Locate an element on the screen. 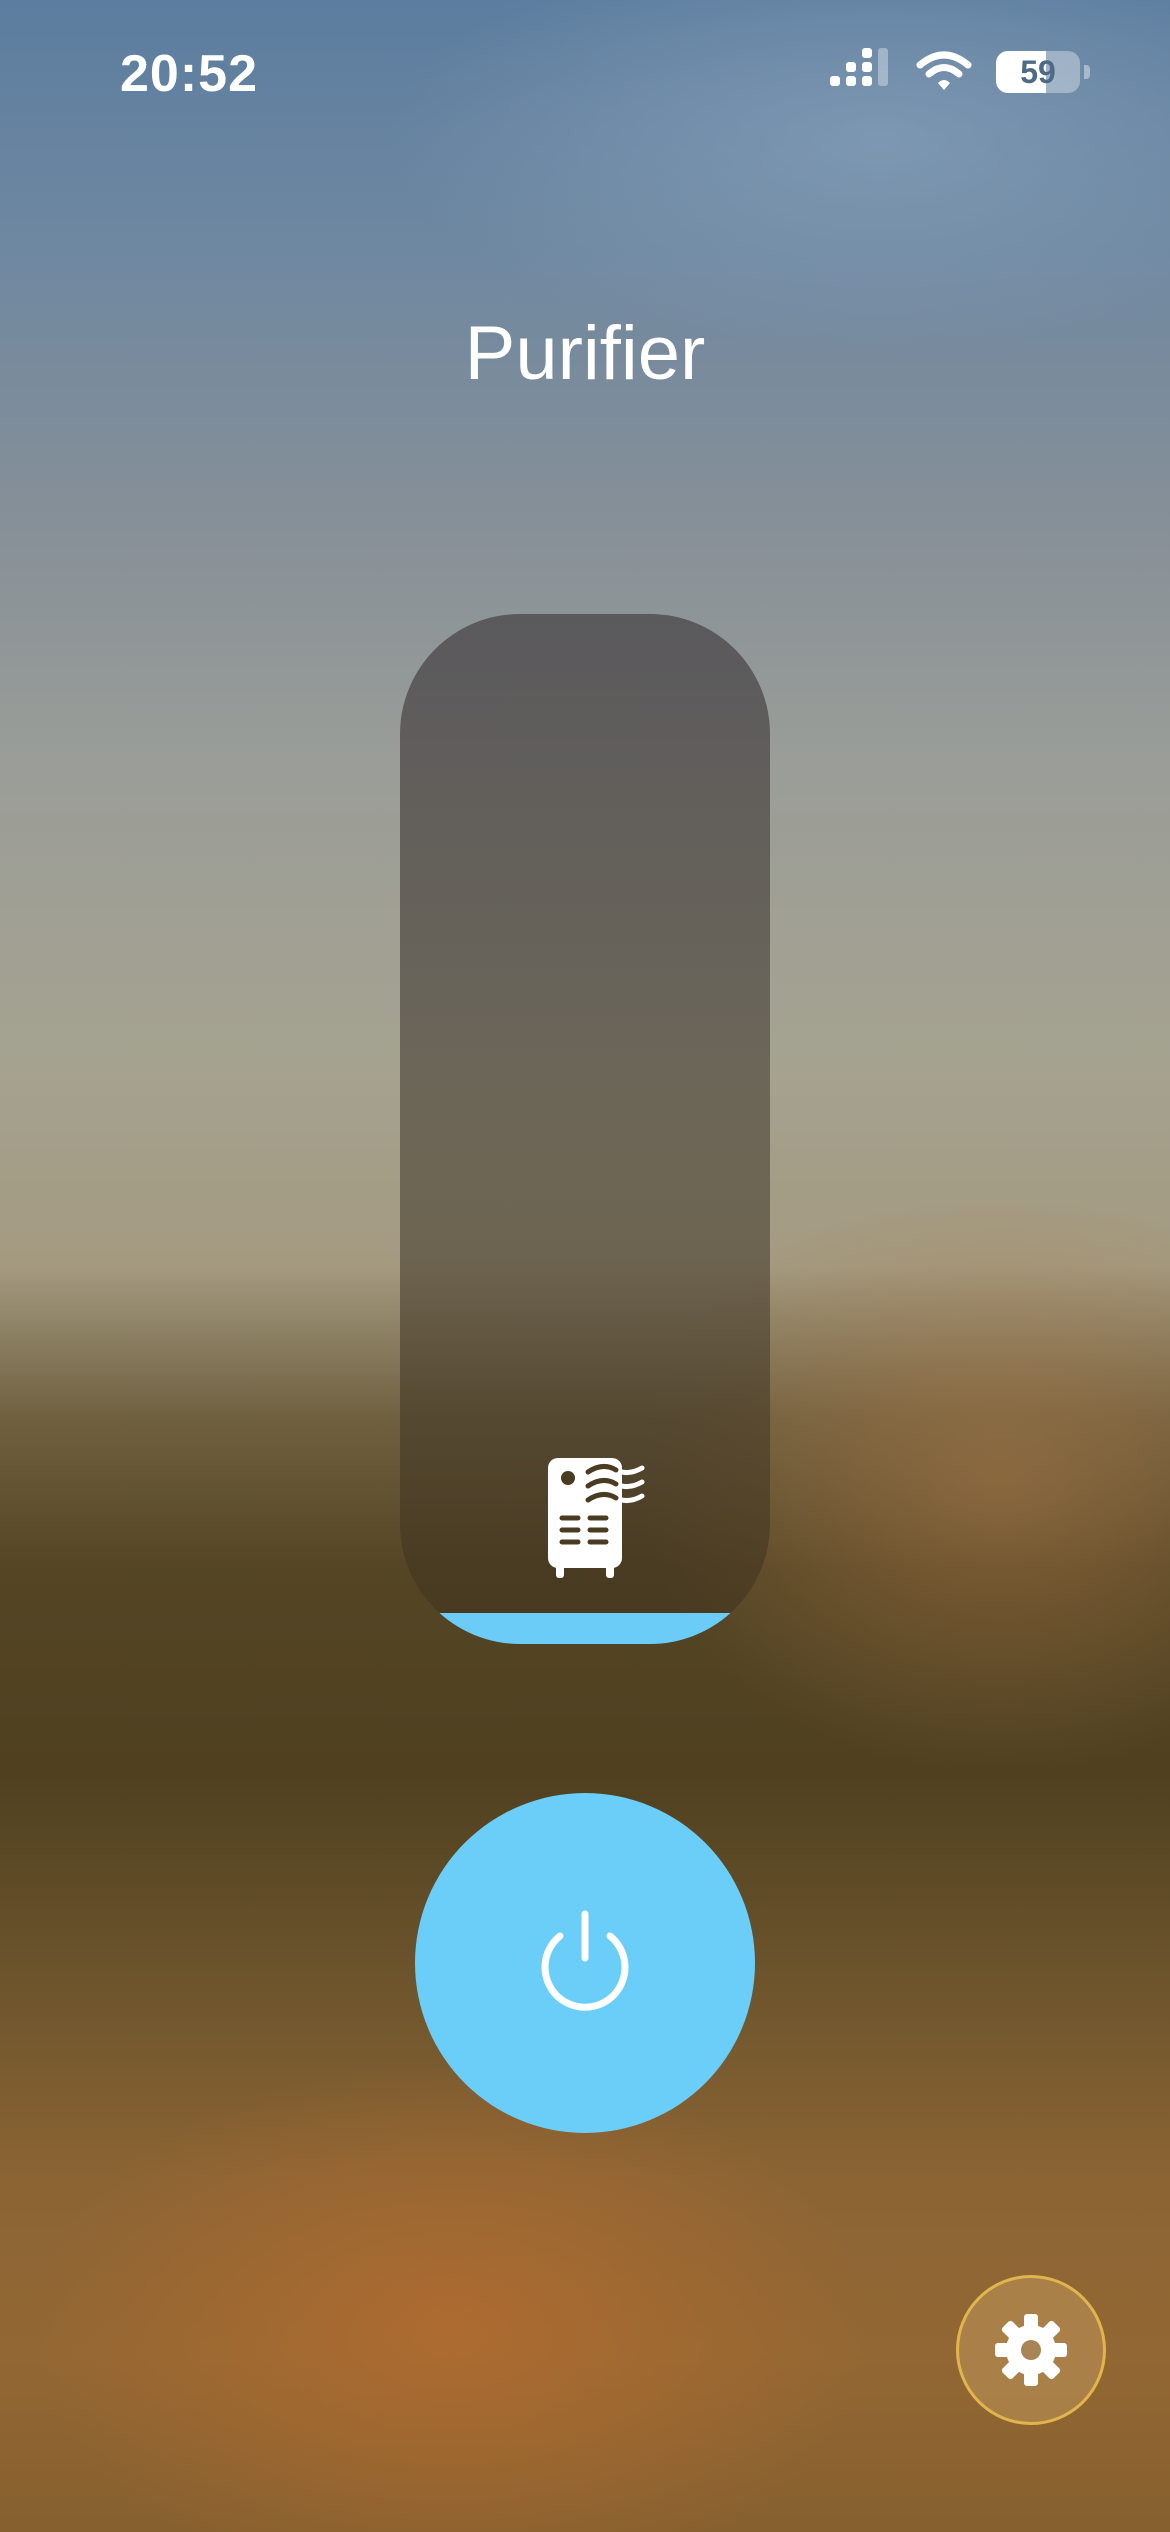  power-button is located at coordinates (585, 1963).